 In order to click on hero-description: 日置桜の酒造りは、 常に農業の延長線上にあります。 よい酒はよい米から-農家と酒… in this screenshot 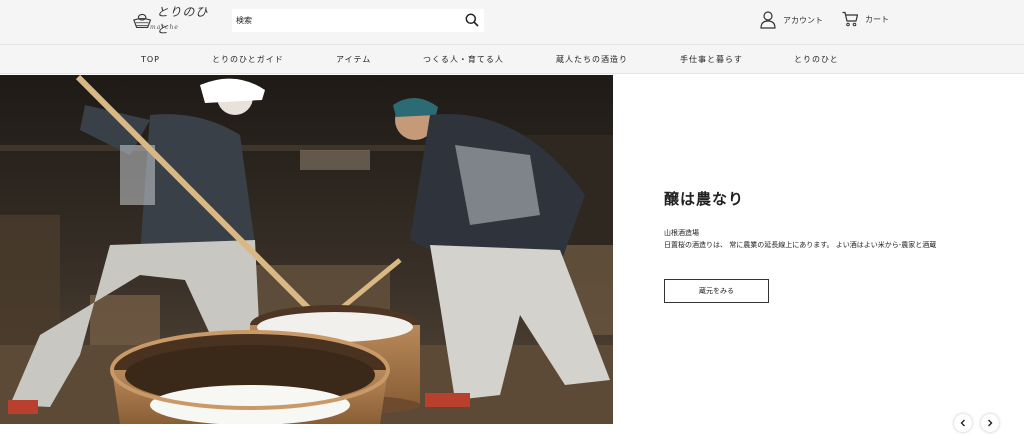, I will do `click(800, 245)`.